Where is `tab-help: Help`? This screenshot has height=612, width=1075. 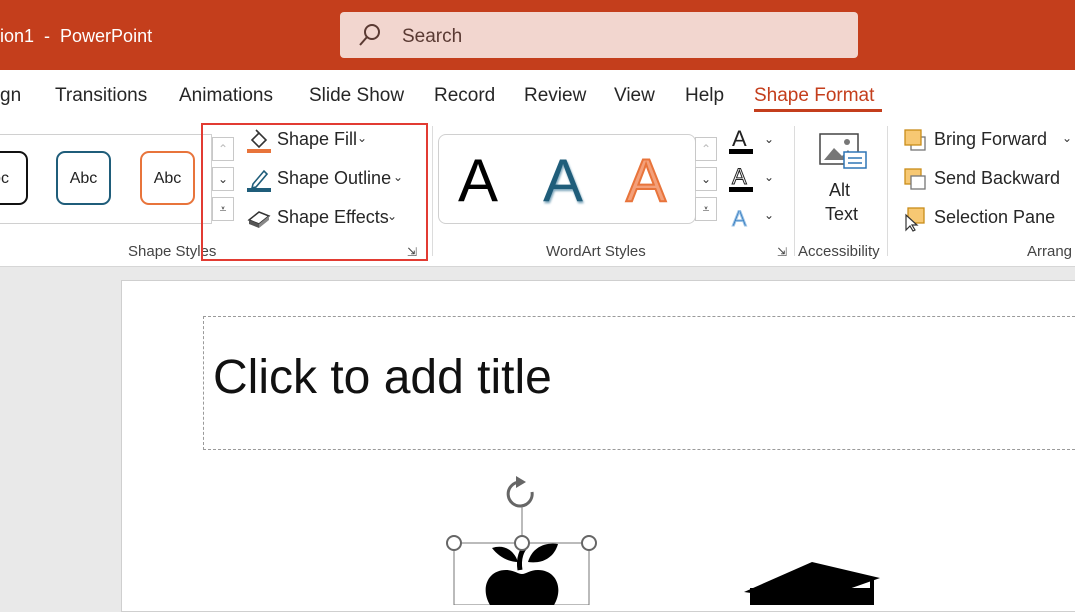
tab-help: Help is located at coordinates (704, 96).